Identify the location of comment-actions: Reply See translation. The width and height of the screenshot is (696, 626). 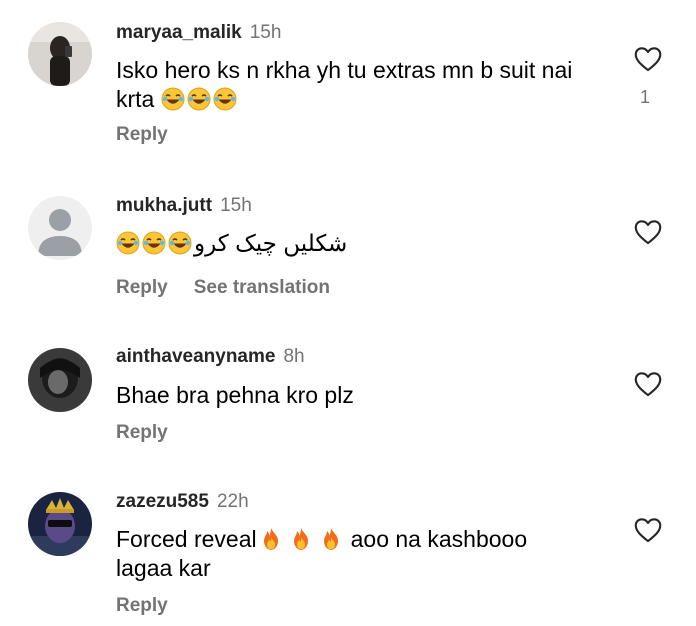
(223, 288).